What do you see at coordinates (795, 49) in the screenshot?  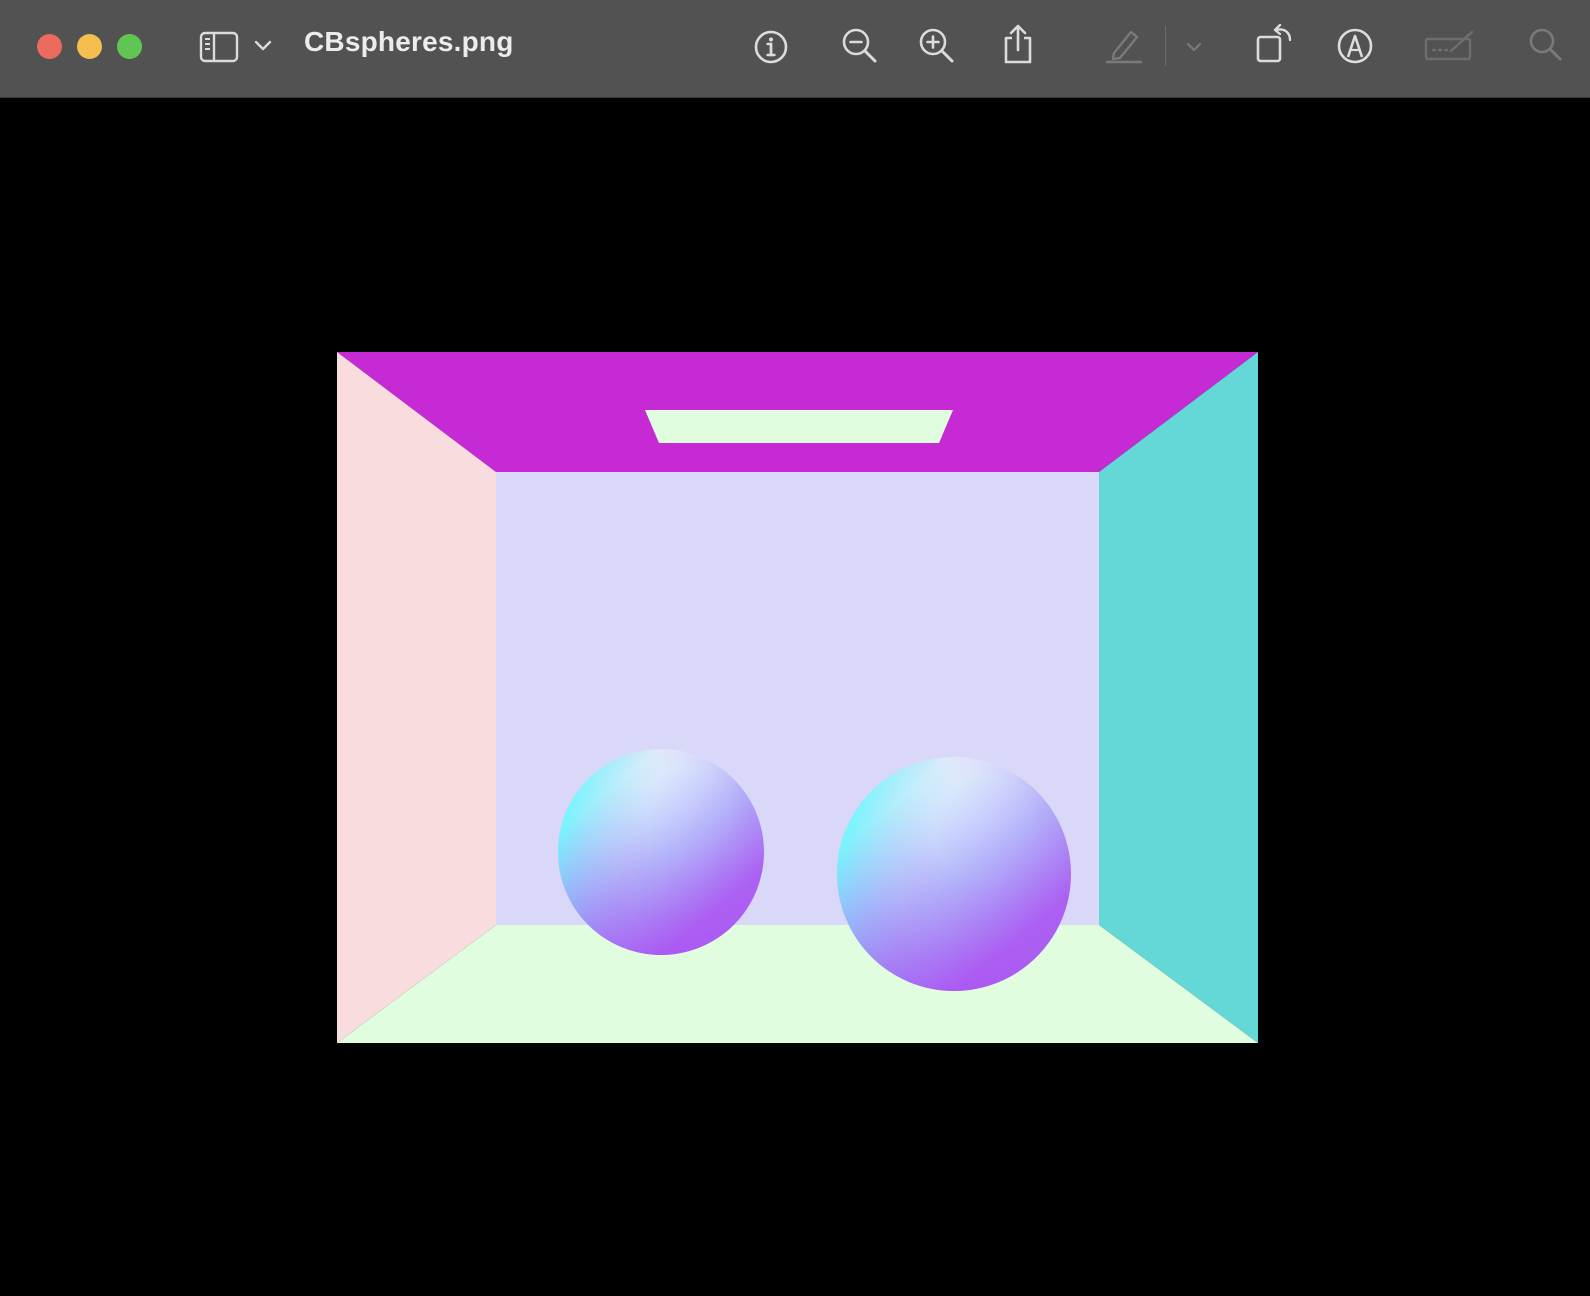 I see `title-bar: CBspheres.png` at bounding box center [795, 49].